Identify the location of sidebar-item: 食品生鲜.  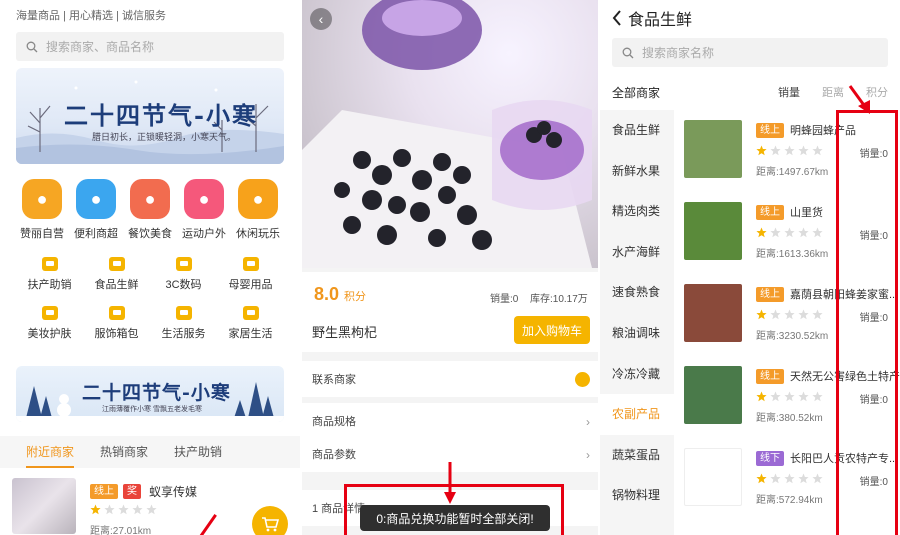
(637, 130).